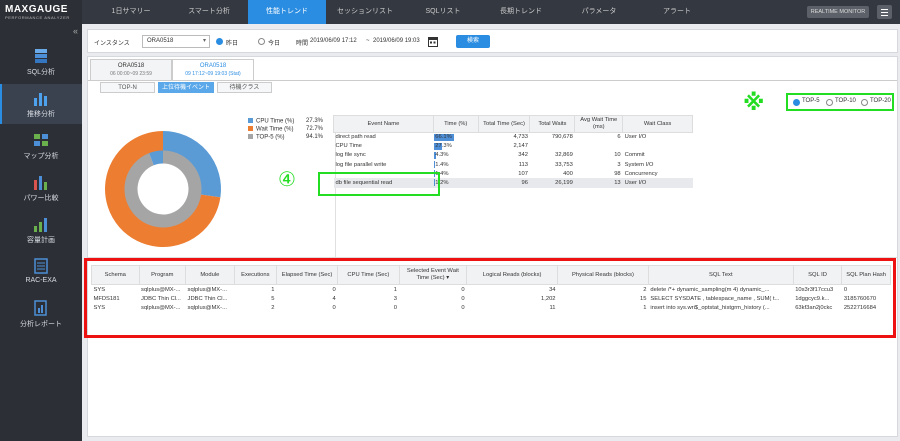  I want to click on tab-performance-trend: 性能トレンド, so click(287, 12).